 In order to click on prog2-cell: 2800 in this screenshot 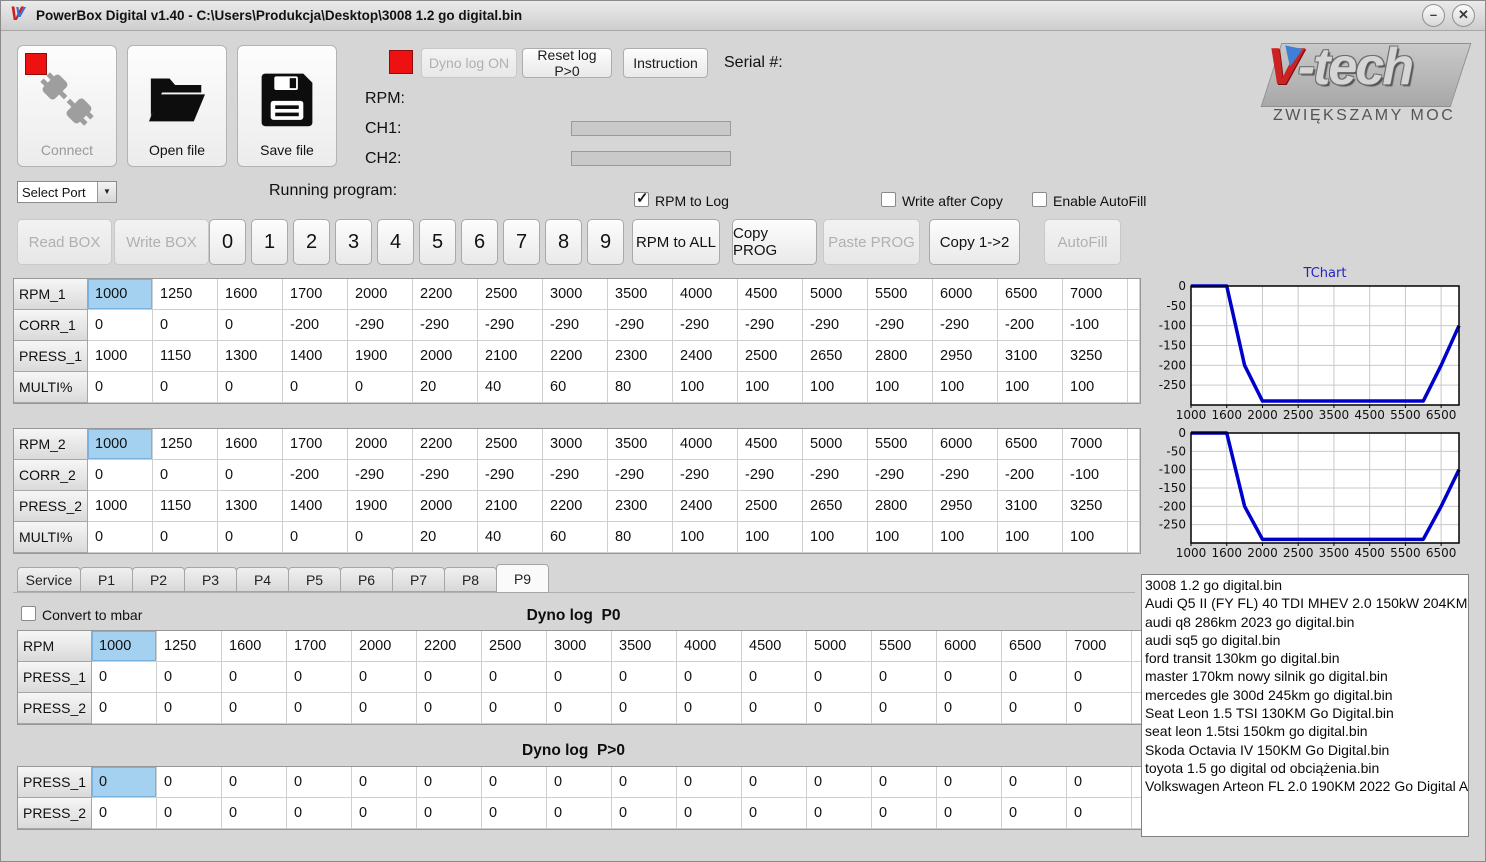, I will do `click(900, 506)`.